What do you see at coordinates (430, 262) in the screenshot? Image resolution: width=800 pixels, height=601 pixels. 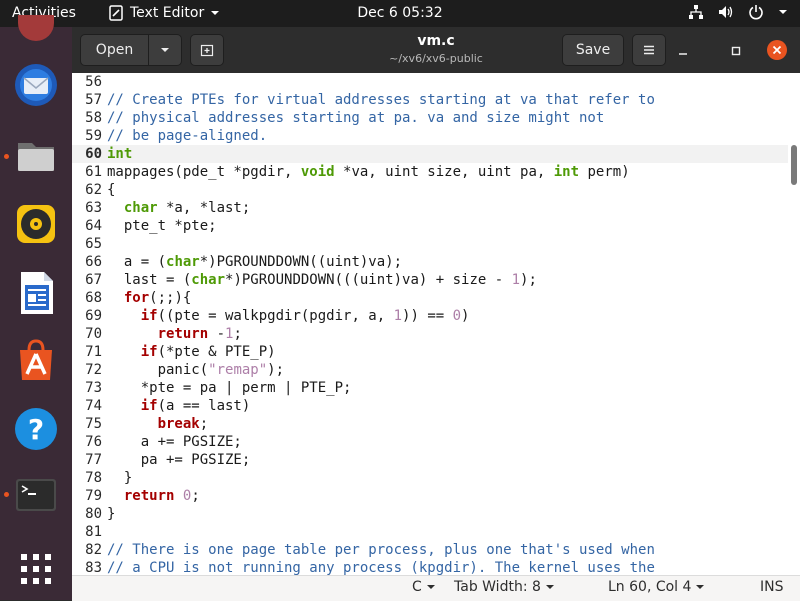 I see `code-line: 66 a = (char*)PGROUNDDOWN((uint)va);` at bounding box center [430, 262].